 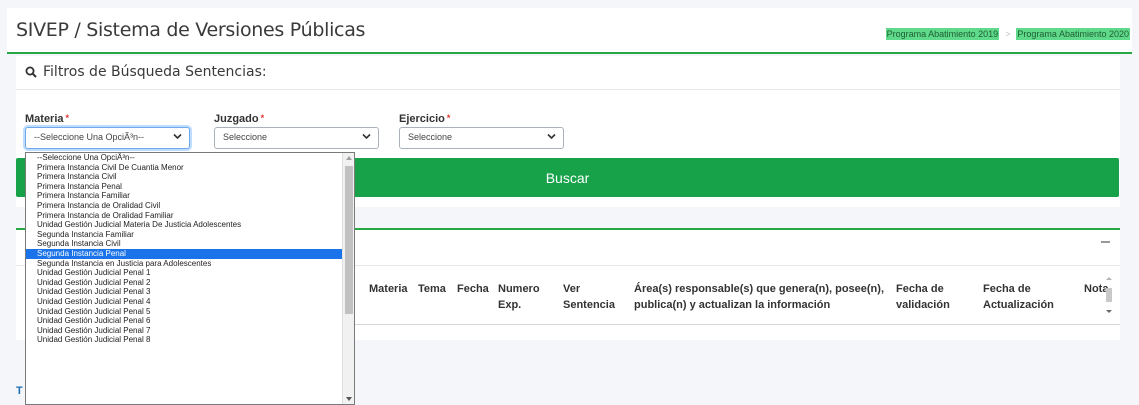 What do you see at coordinates (481, 138) in the screenshot?
I see `ejercicio-select: Seleccione` at bounding box center [481, 138].